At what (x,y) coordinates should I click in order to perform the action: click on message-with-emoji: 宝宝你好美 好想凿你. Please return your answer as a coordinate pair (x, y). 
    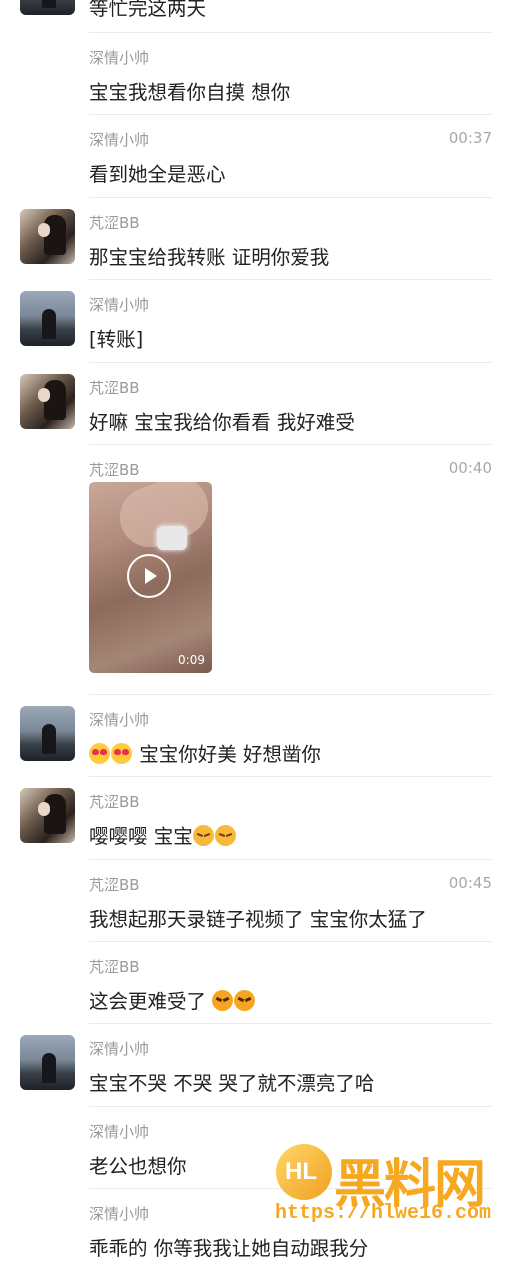
    Looking at the image, I should click on (205, 752).